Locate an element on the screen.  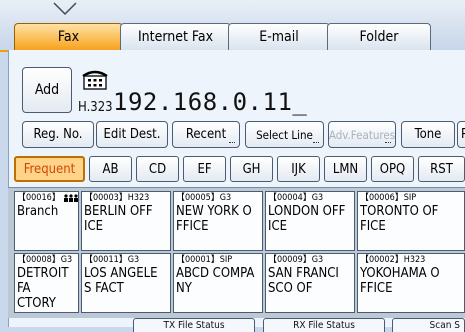
address-entry: 【00005】G3 NEW YORK O FFICE is located at coordinates (218, 221).